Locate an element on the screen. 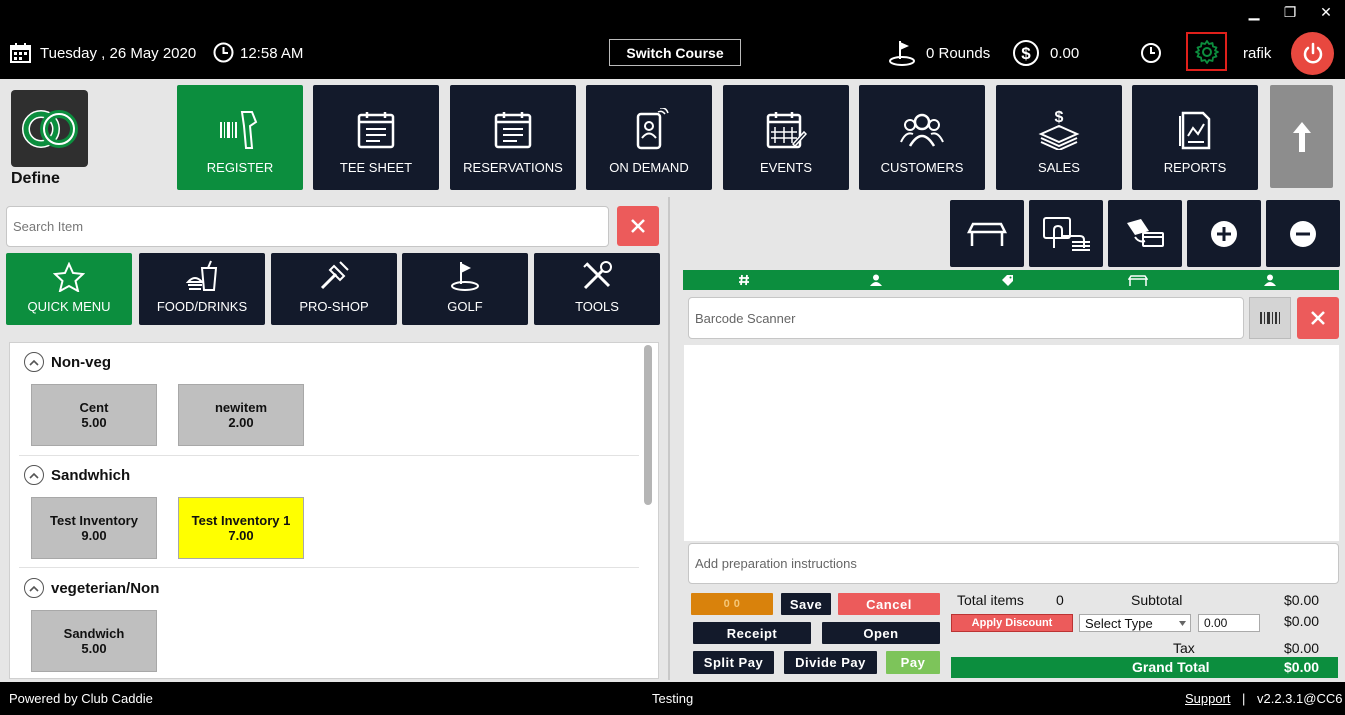 The width and height of the screenshot is (1345, 715). save-button: Save is located at coordinates (806, 604).